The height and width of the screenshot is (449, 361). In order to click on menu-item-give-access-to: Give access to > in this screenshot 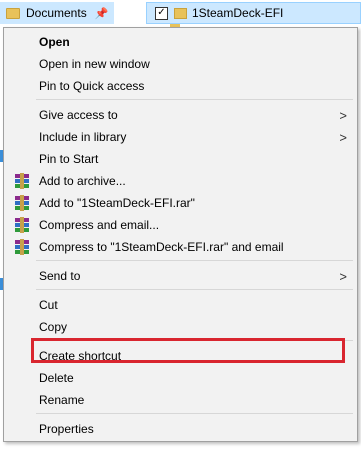, I will do `click(180, 115)`.